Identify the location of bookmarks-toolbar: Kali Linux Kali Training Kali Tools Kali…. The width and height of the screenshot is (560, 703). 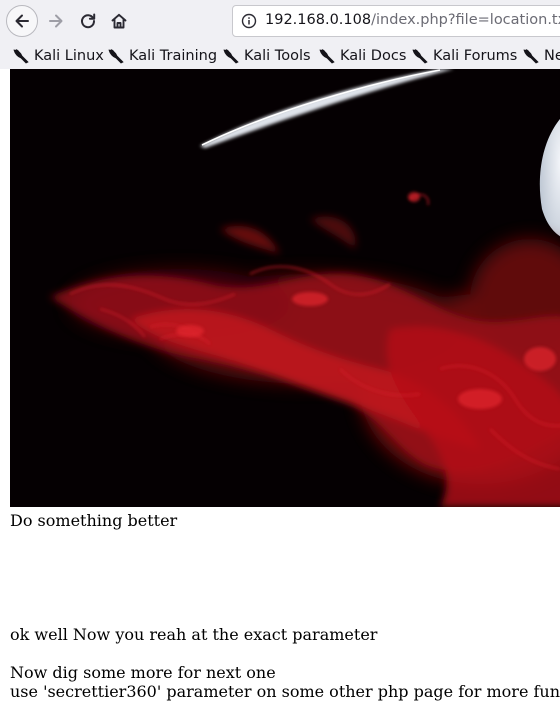
(280, 56).